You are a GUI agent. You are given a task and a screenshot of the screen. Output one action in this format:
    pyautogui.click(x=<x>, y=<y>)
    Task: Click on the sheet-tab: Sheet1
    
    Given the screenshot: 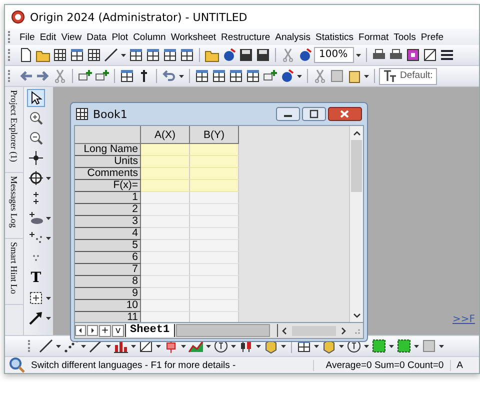 What is the action you would take?
    pyautogui.click(x=150, y=330)
    